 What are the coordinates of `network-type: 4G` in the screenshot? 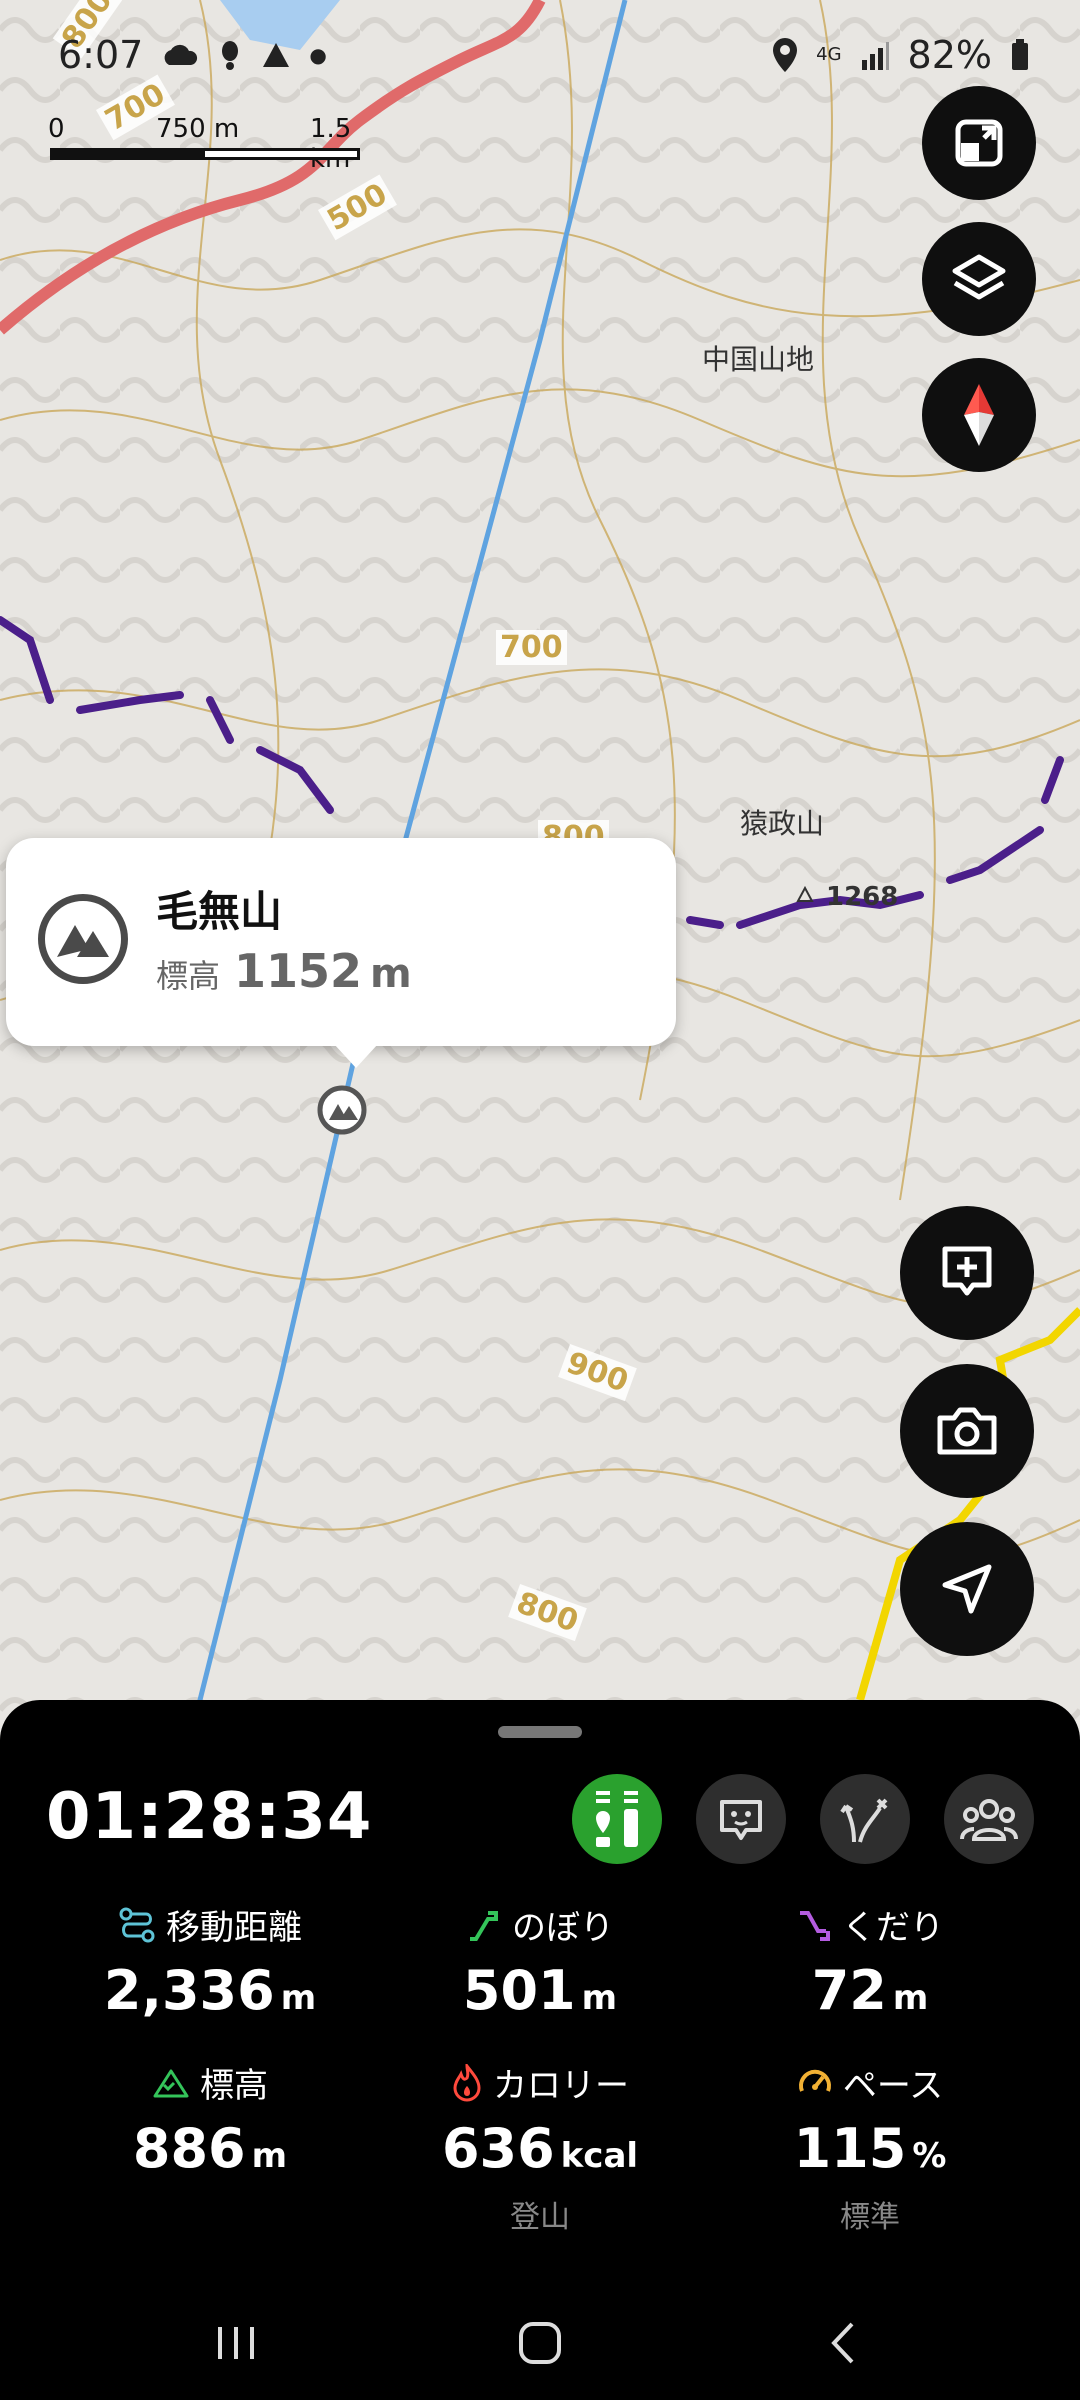 It's located at (829, 54).